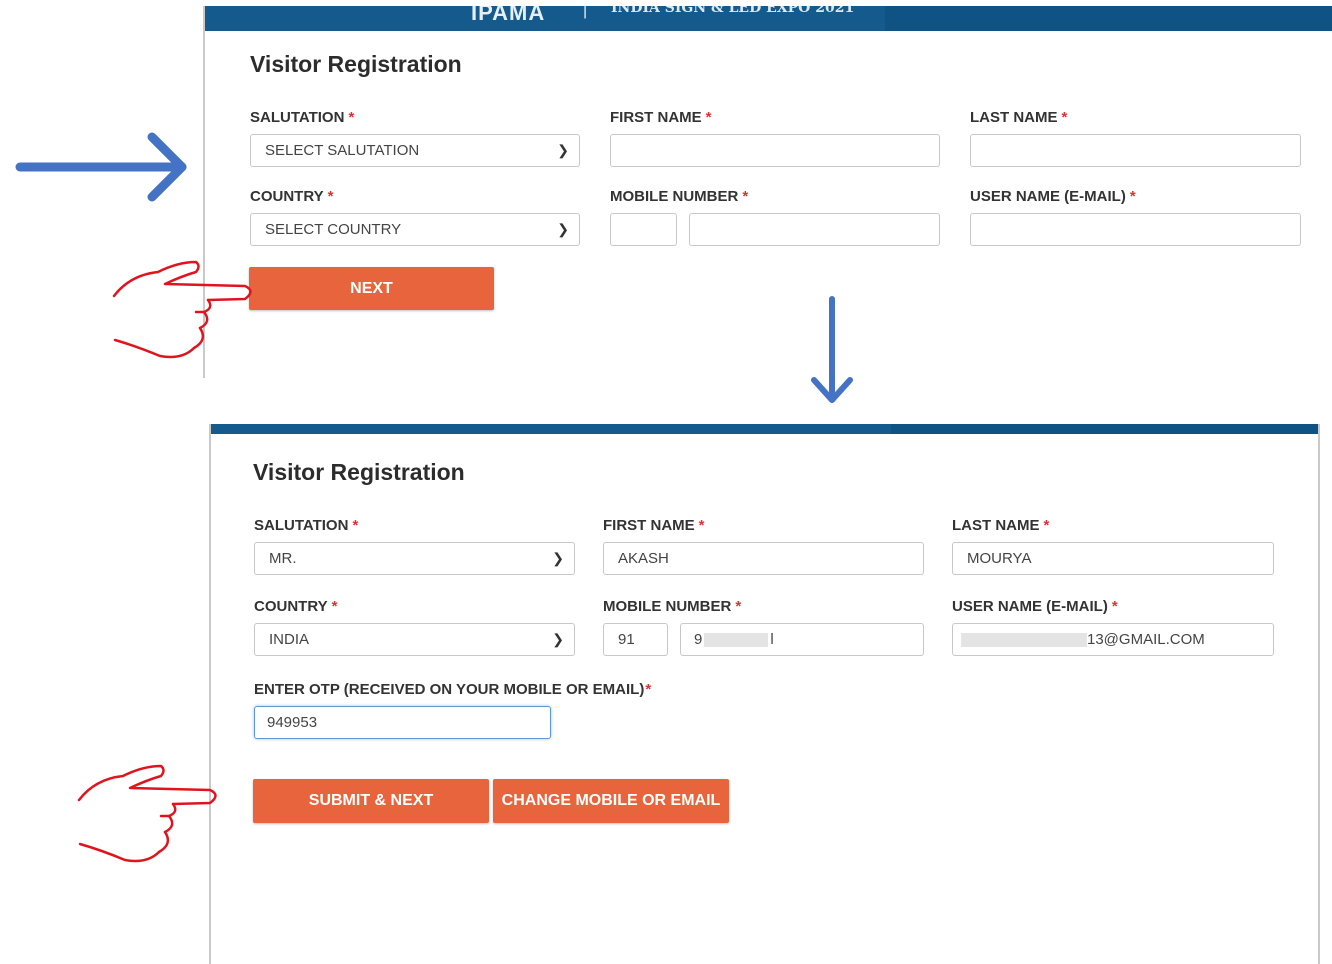  What do you see at coordinates (1113, 558) in the screenshot?
I see `last-name-input: MOURYA` at bounding box center [1113, 558].